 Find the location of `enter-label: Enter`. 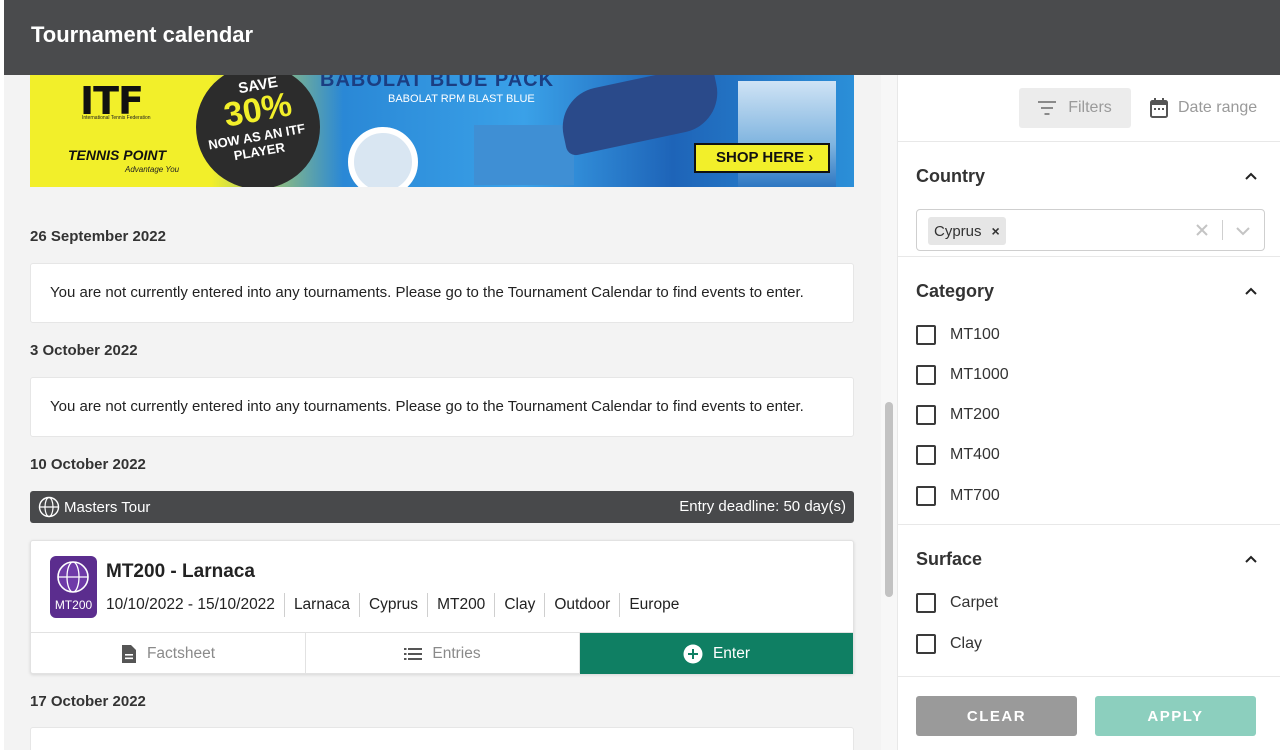

enter-label: Enter is located at coordinates (731, 653).